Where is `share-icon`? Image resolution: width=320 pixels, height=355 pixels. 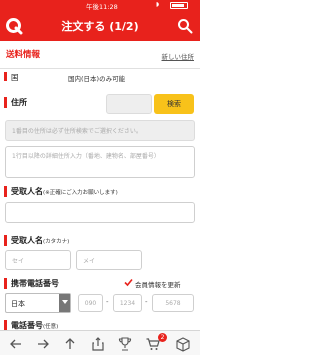
share-icon is located at coordinates (98, 344).